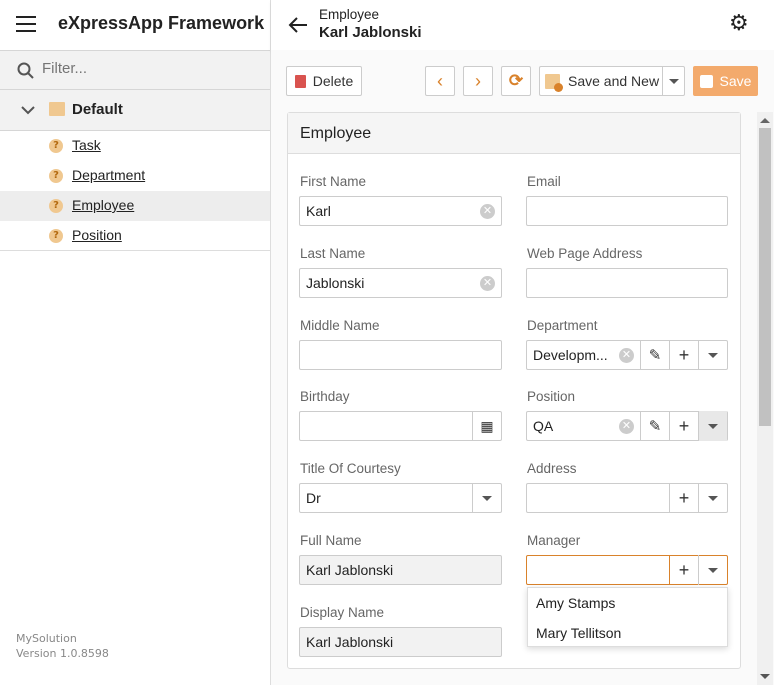 This screenshot has width=774, height=685. Describe the element at coordinates (135, 146) in the screenshot. I see `nav-item-task: ? Task` at that location.